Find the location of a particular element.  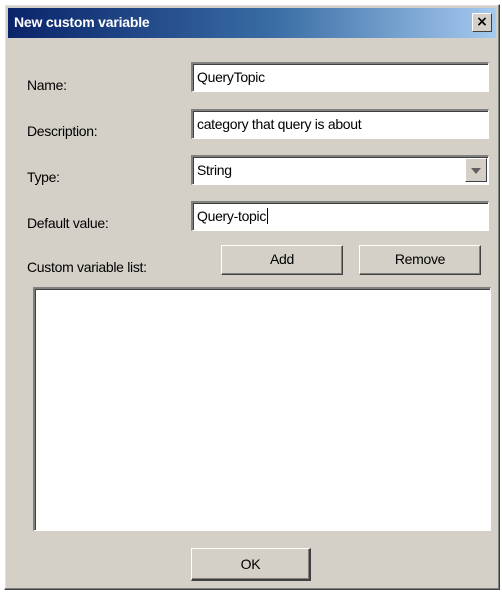

chevron-down-icon is located at coordinates (476, 170).